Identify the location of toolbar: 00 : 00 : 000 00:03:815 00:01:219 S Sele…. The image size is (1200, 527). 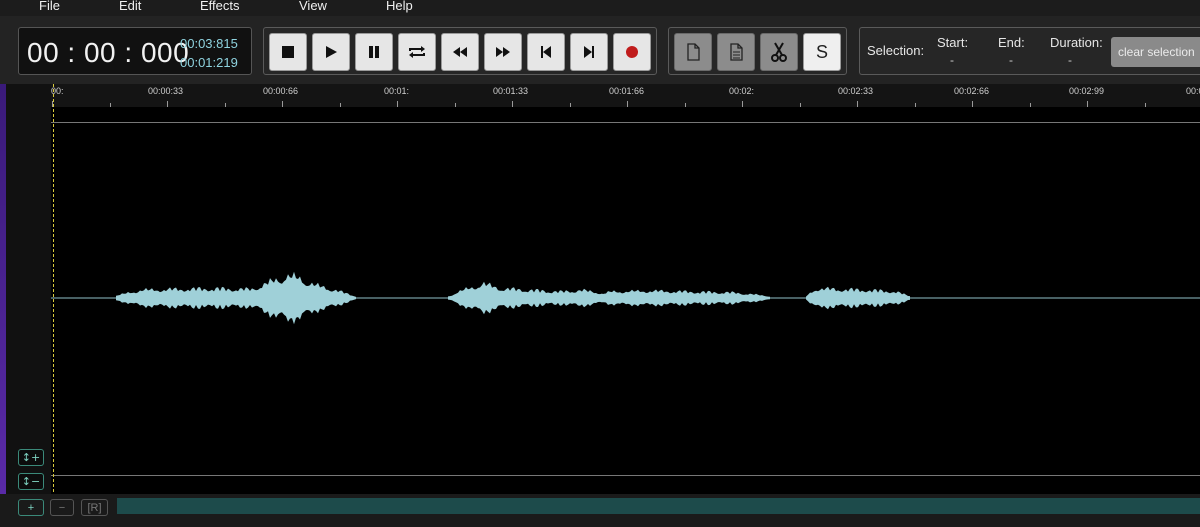
(600, 50).